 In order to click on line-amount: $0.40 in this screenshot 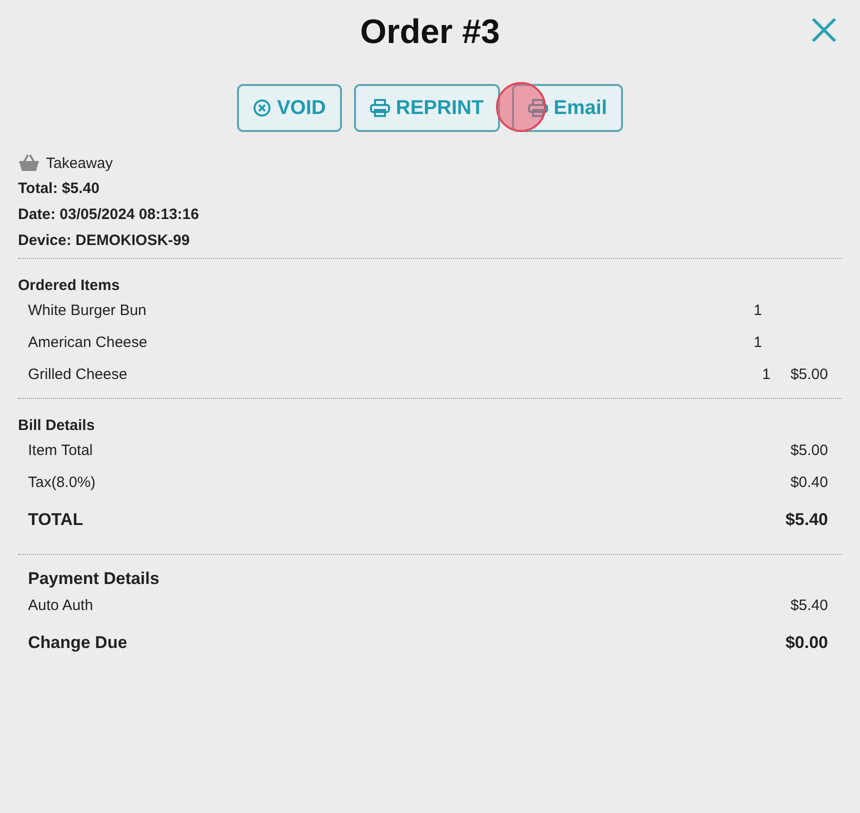, I will do `click(809, 482)`.